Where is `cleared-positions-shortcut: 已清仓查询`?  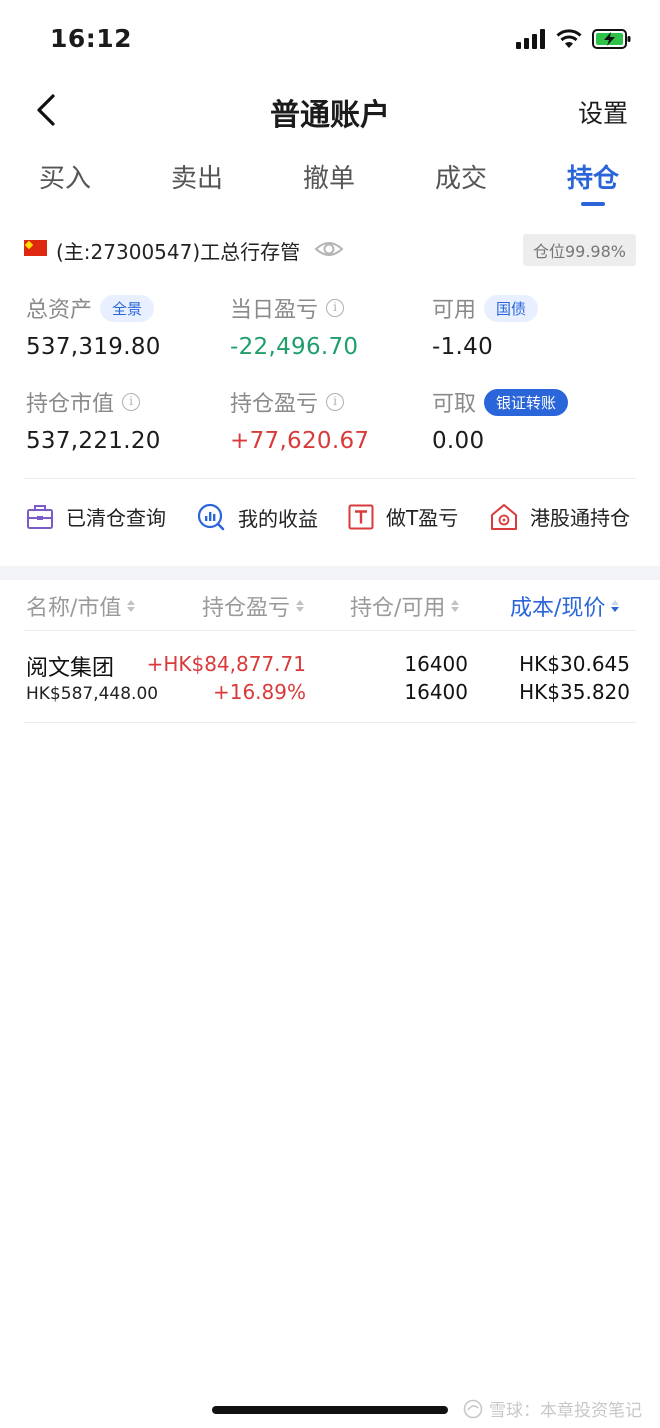 cleared-positions-shortcut: 已清仓查询 is located at coordinates (96, 516).